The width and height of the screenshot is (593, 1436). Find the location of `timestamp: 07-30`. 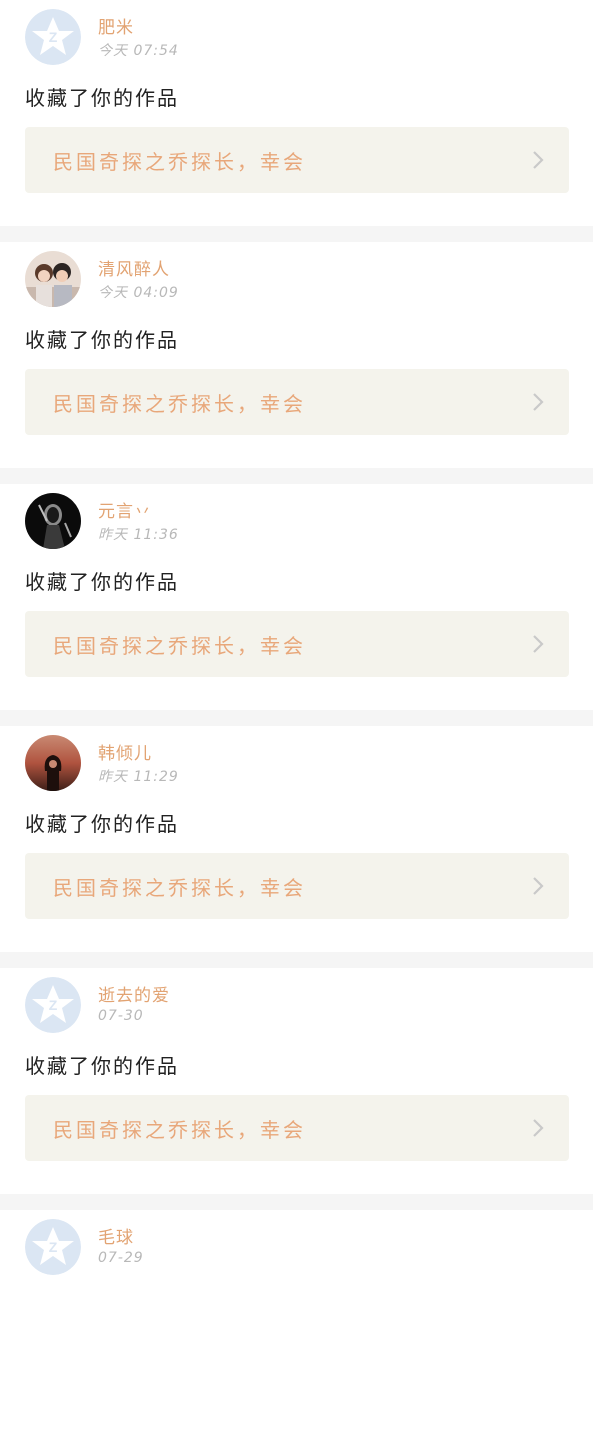

timestamp: 07-30 is located at coordinates (121, 1016).